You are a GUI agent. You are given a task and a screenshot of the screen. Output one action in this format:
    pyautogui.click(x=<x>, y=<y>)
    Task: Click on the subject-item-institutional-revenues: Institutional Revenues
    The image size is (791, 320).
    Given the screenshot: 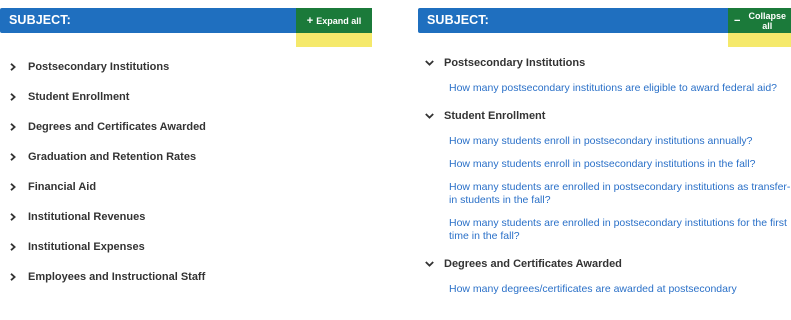 What is the action you would take?
    pyautogui.click(x=103, y=217)
    